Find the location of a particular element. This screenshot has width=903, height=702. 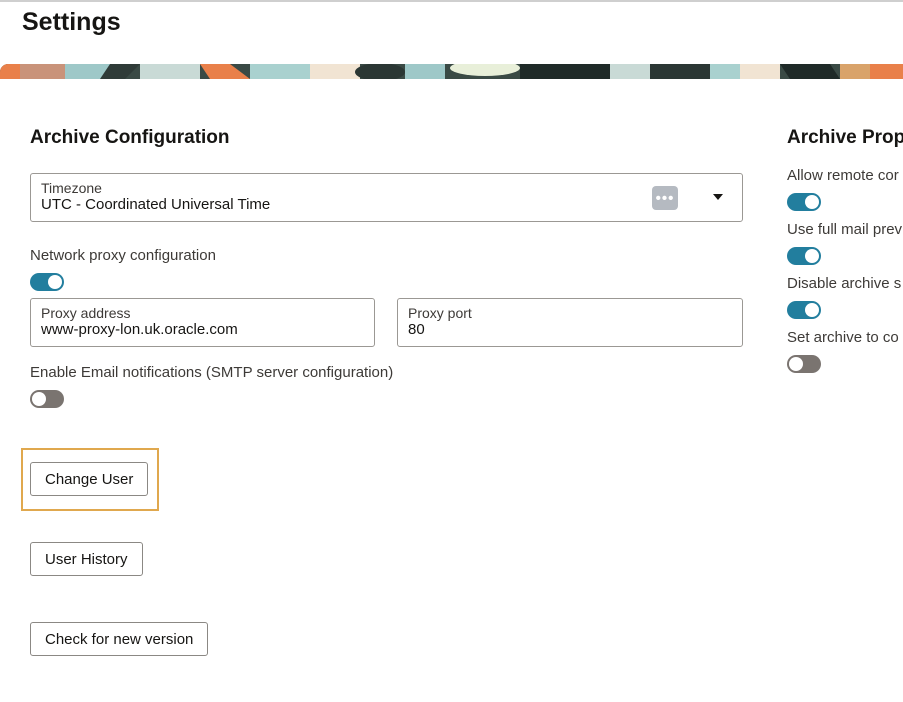

ellipsis-icon: ••• is located at coordinates (665, 198).